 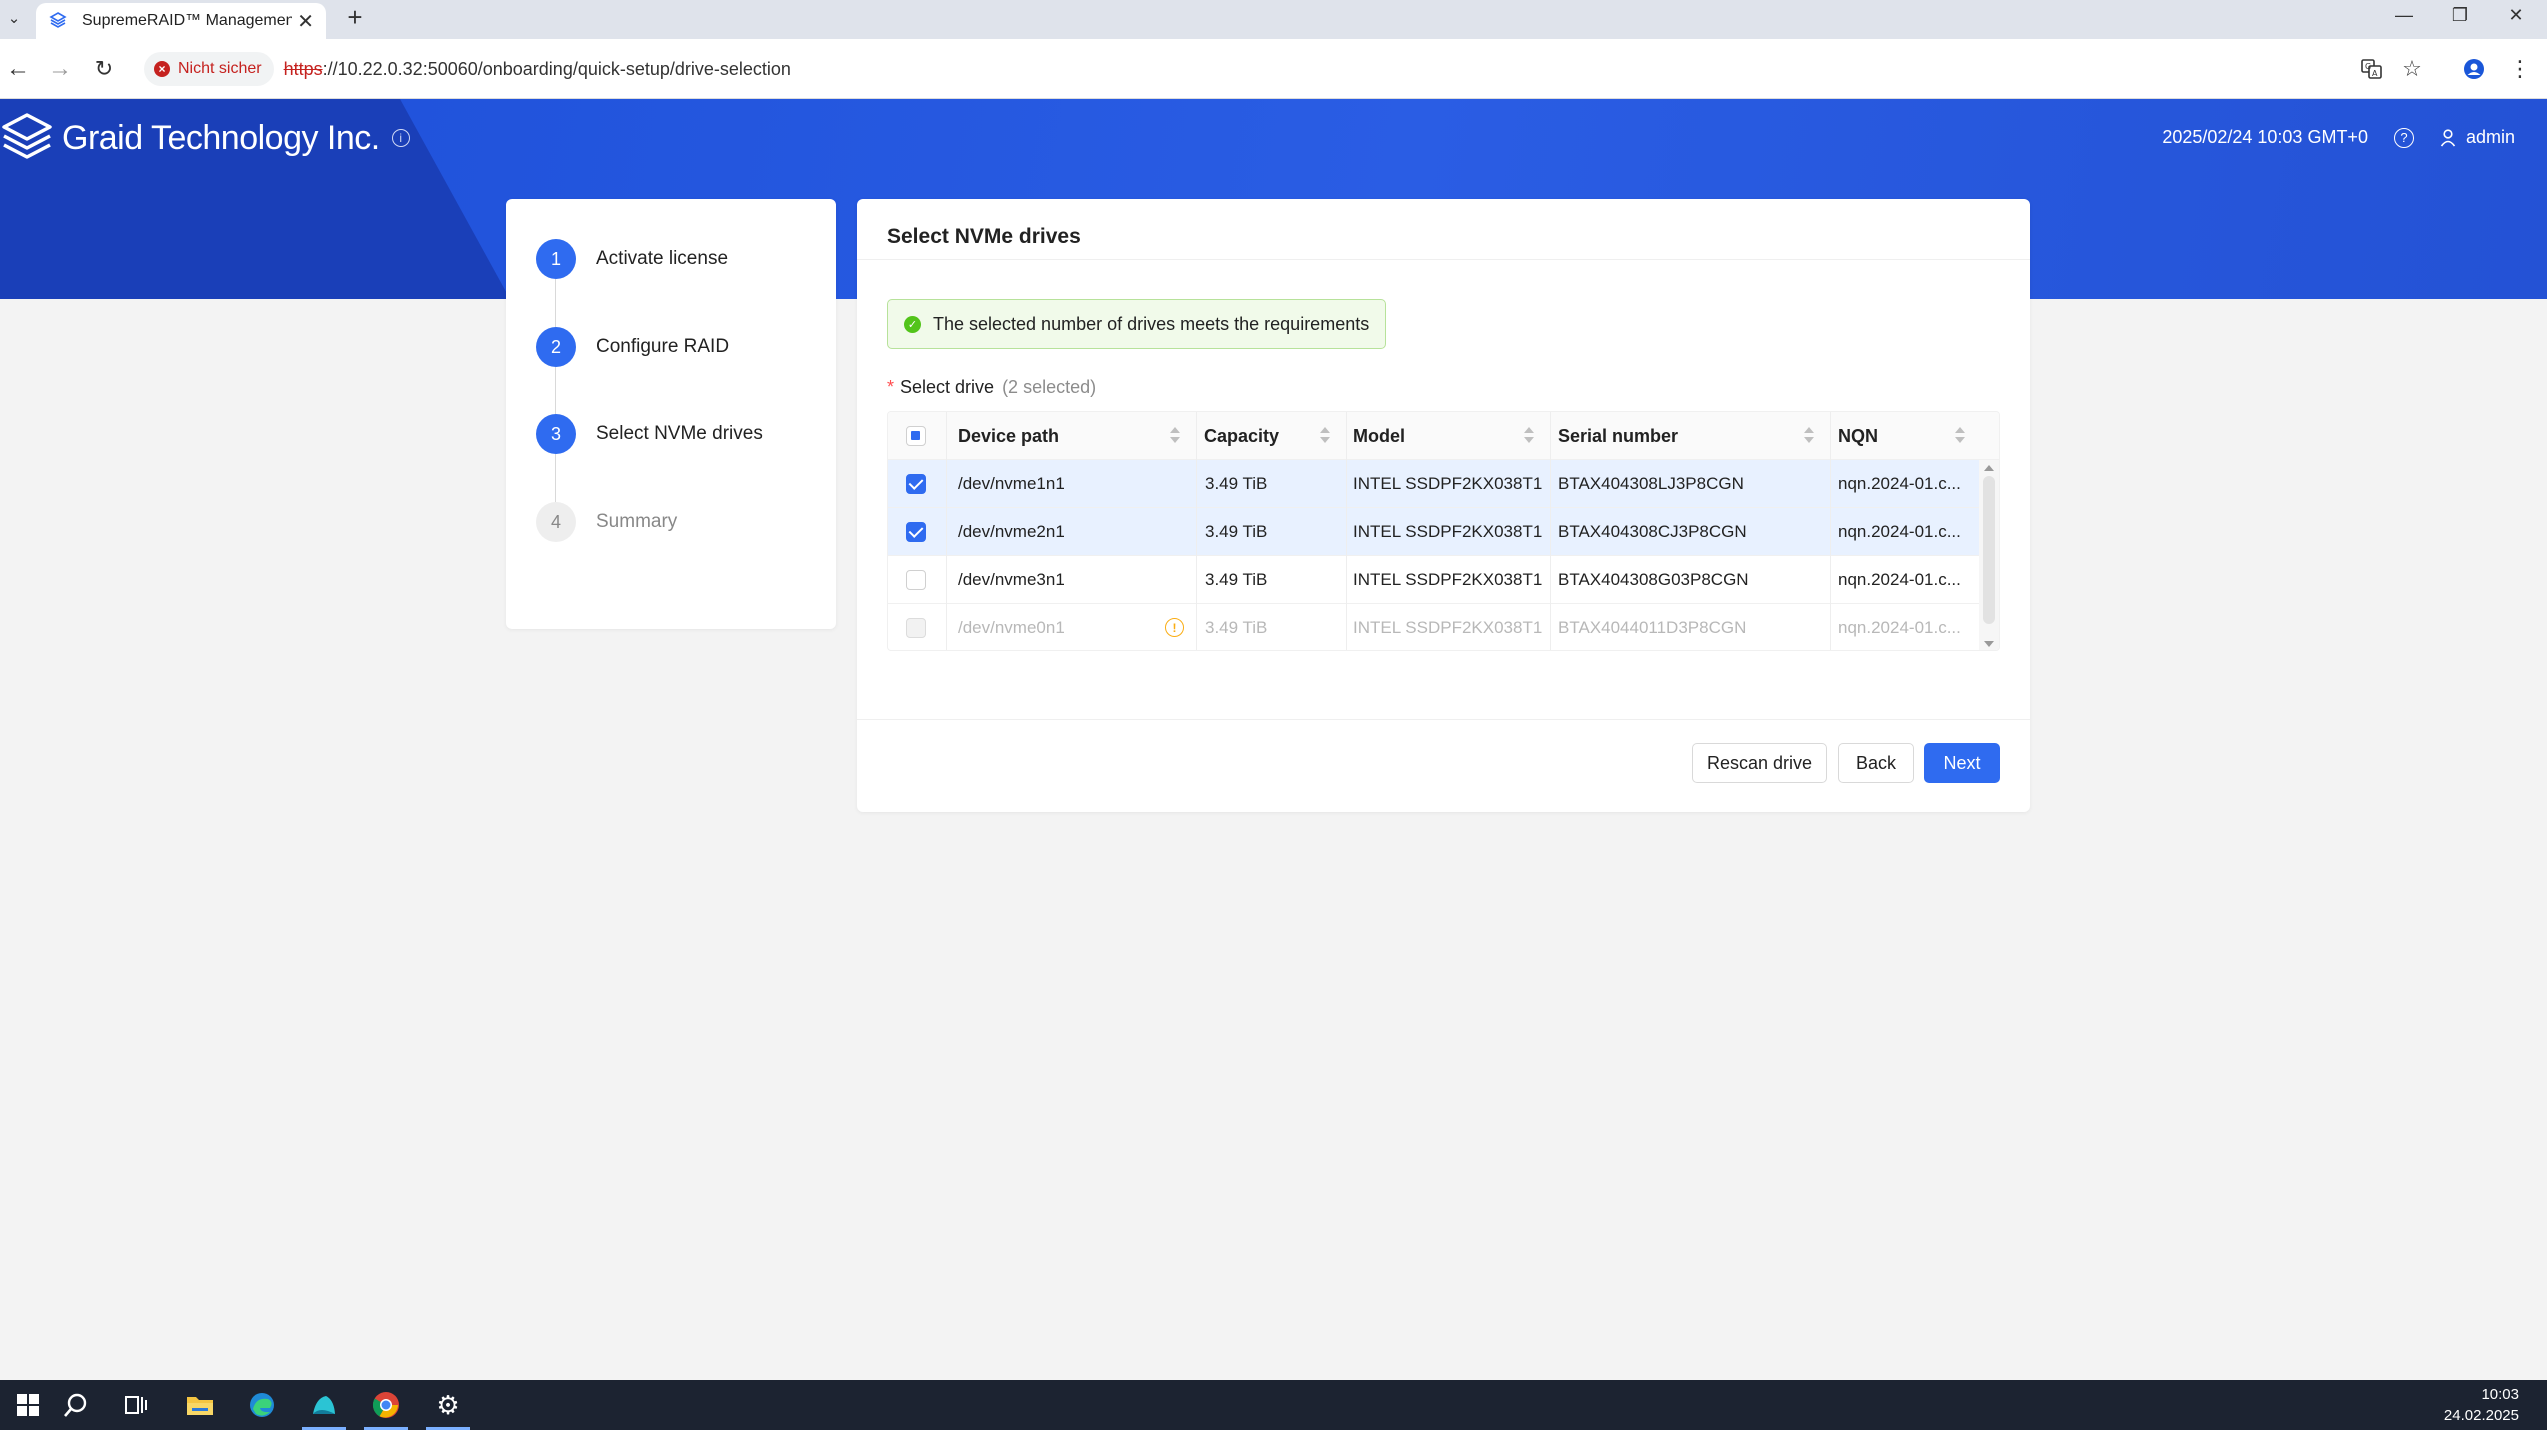 What do you see at coordinates (2520, 69) in the screenshot?
I see `browser-menu-icon: ⋮` at bounding box center [2520, 69].